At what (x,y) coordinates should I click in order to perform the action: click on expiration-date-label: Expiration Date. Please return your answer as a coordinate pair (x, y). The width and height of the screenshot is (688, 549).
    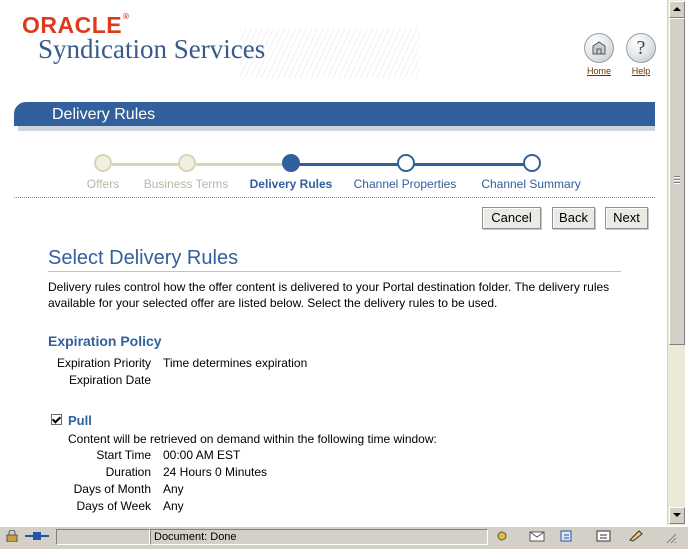
    Looking at the image, I should click on (109, 380).